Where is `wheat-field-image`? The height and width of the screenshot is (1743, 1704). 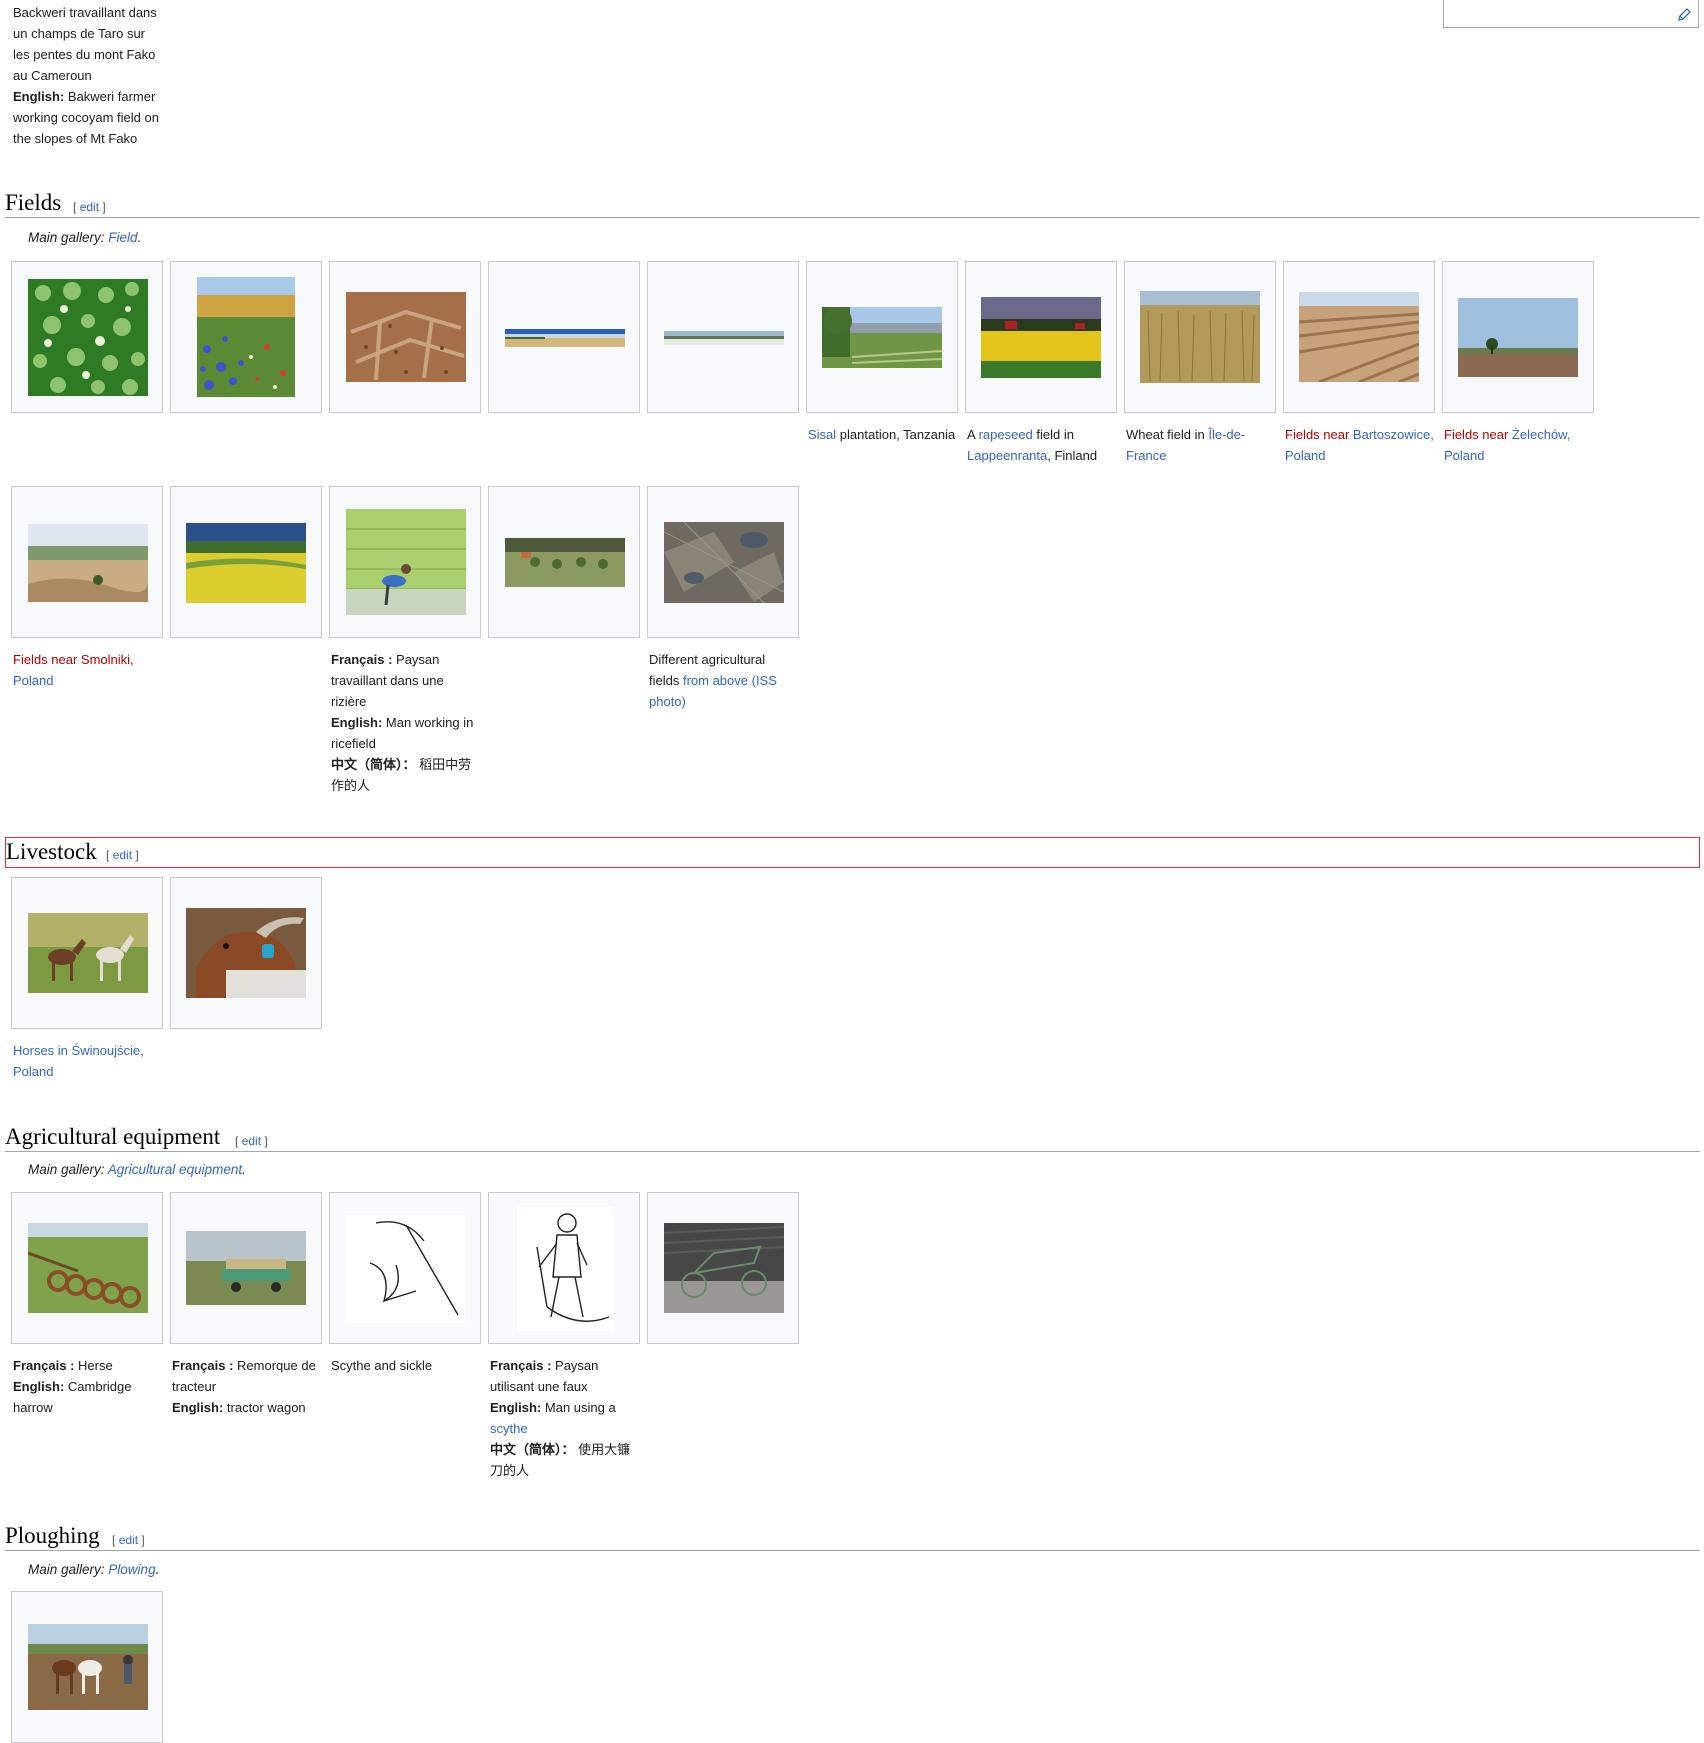 wheat-field-image is located at coordinates (1200, 337).